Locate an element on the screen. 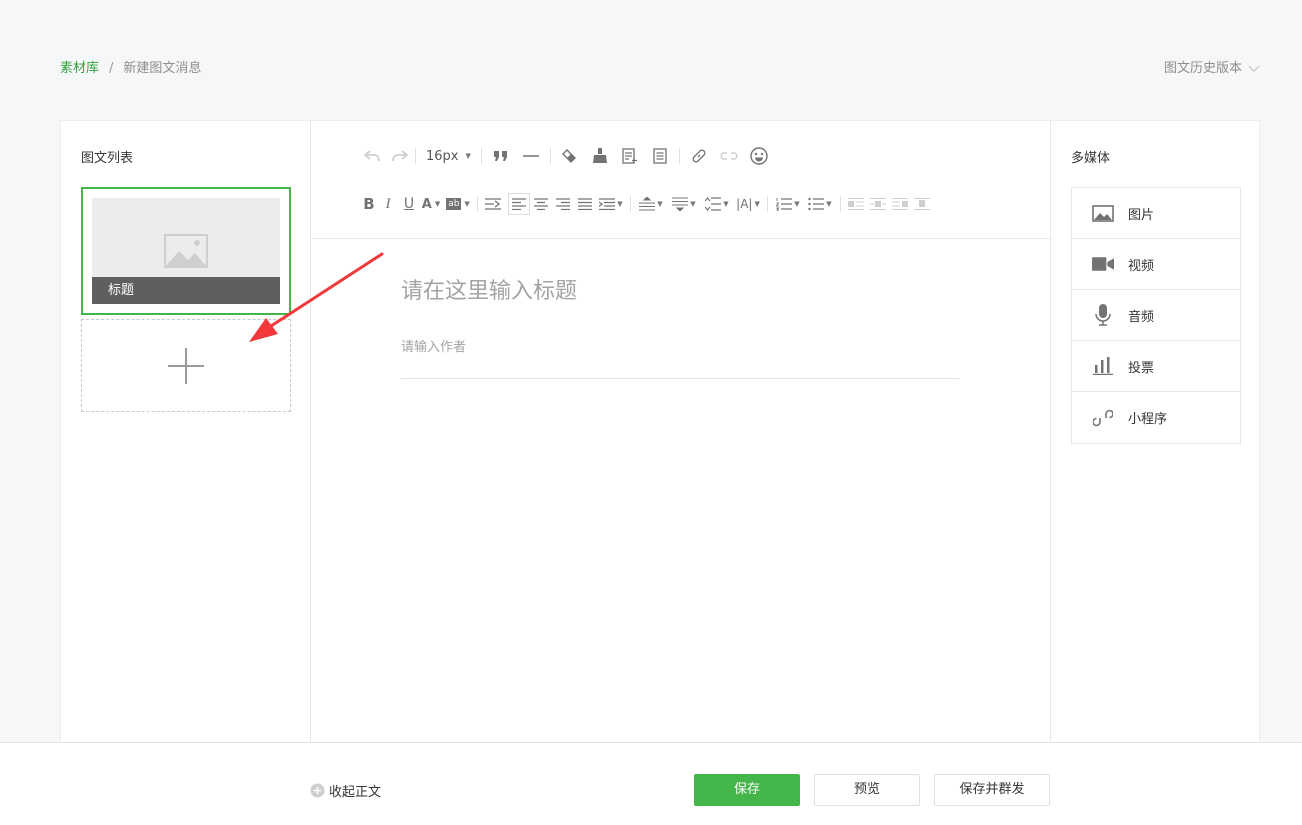 This screenshot has height=825, width=1302. history-label: 图文历史版本 is located at coordinates (1202, 68).